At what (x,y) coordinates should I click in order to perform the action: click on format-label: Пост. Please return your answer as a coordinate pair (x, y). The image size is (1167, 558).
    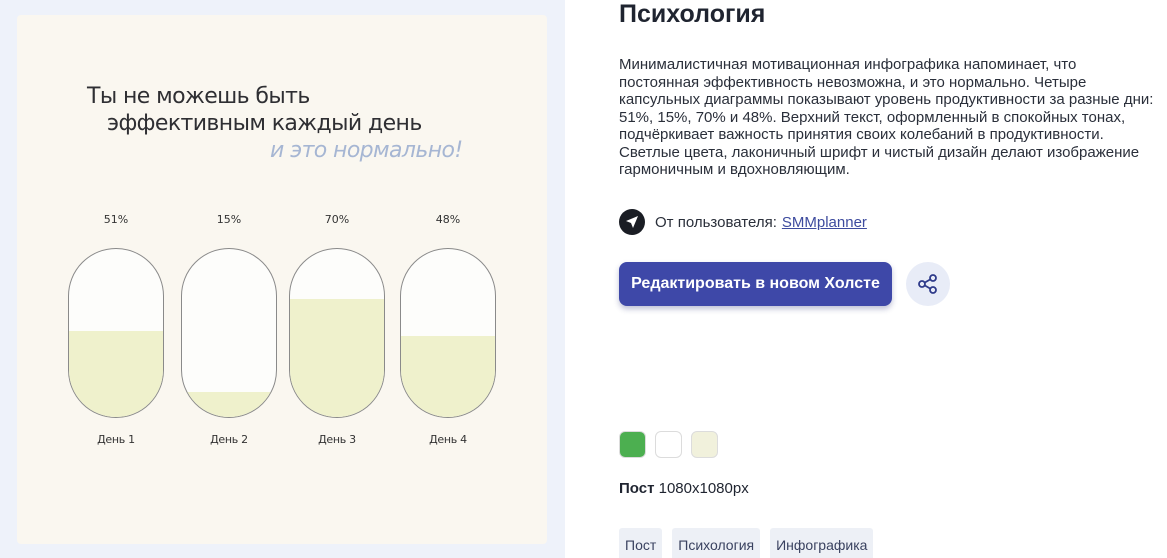
    Looking at the image, I should click on (637, 488).